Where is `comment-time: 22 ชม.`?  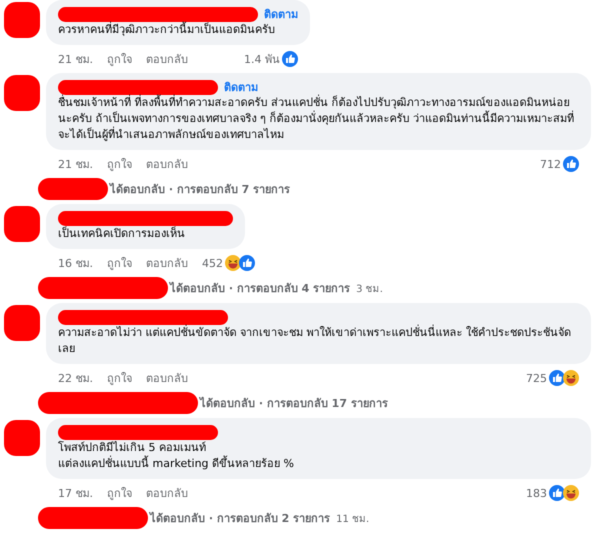 comment-time: 22 ชม. is located at coordinates (75, 379).